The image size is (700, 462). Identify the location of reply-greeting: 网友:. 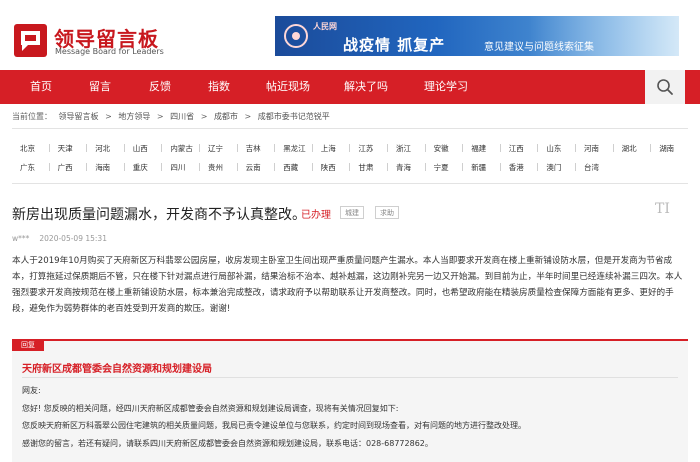
(31, 390).